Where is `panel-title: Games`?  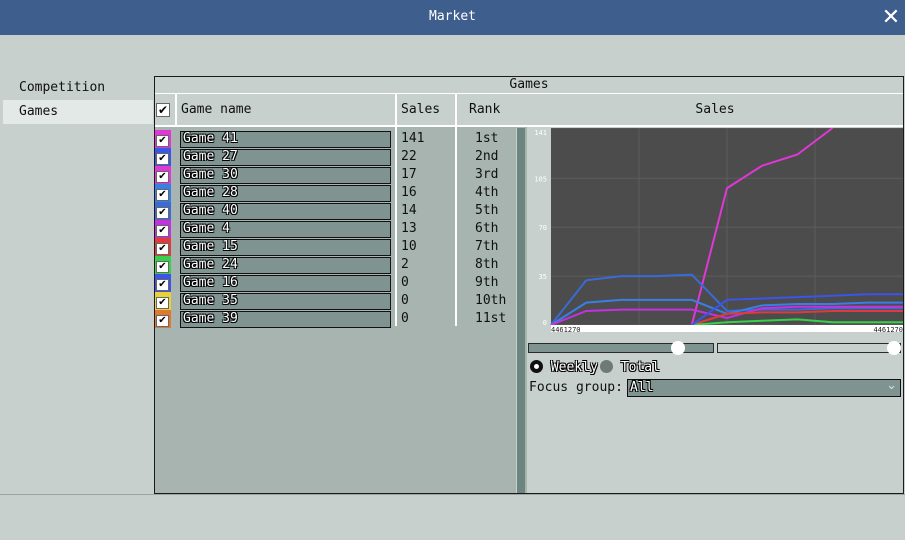
panel-title: Games is located at coordinates (529, 85).